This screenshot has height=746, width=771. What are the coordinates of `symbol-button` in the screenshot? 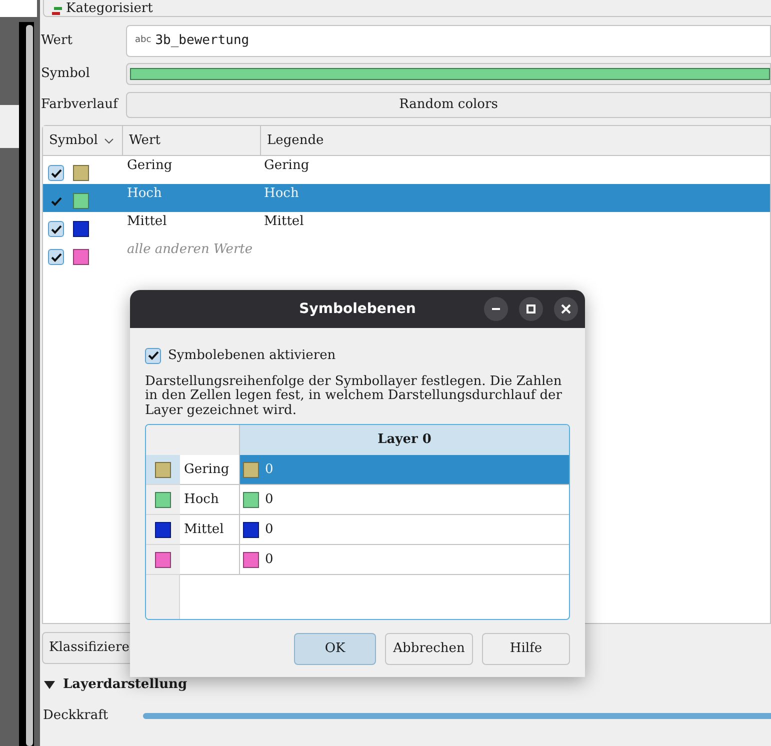 It's located at (448, 74).